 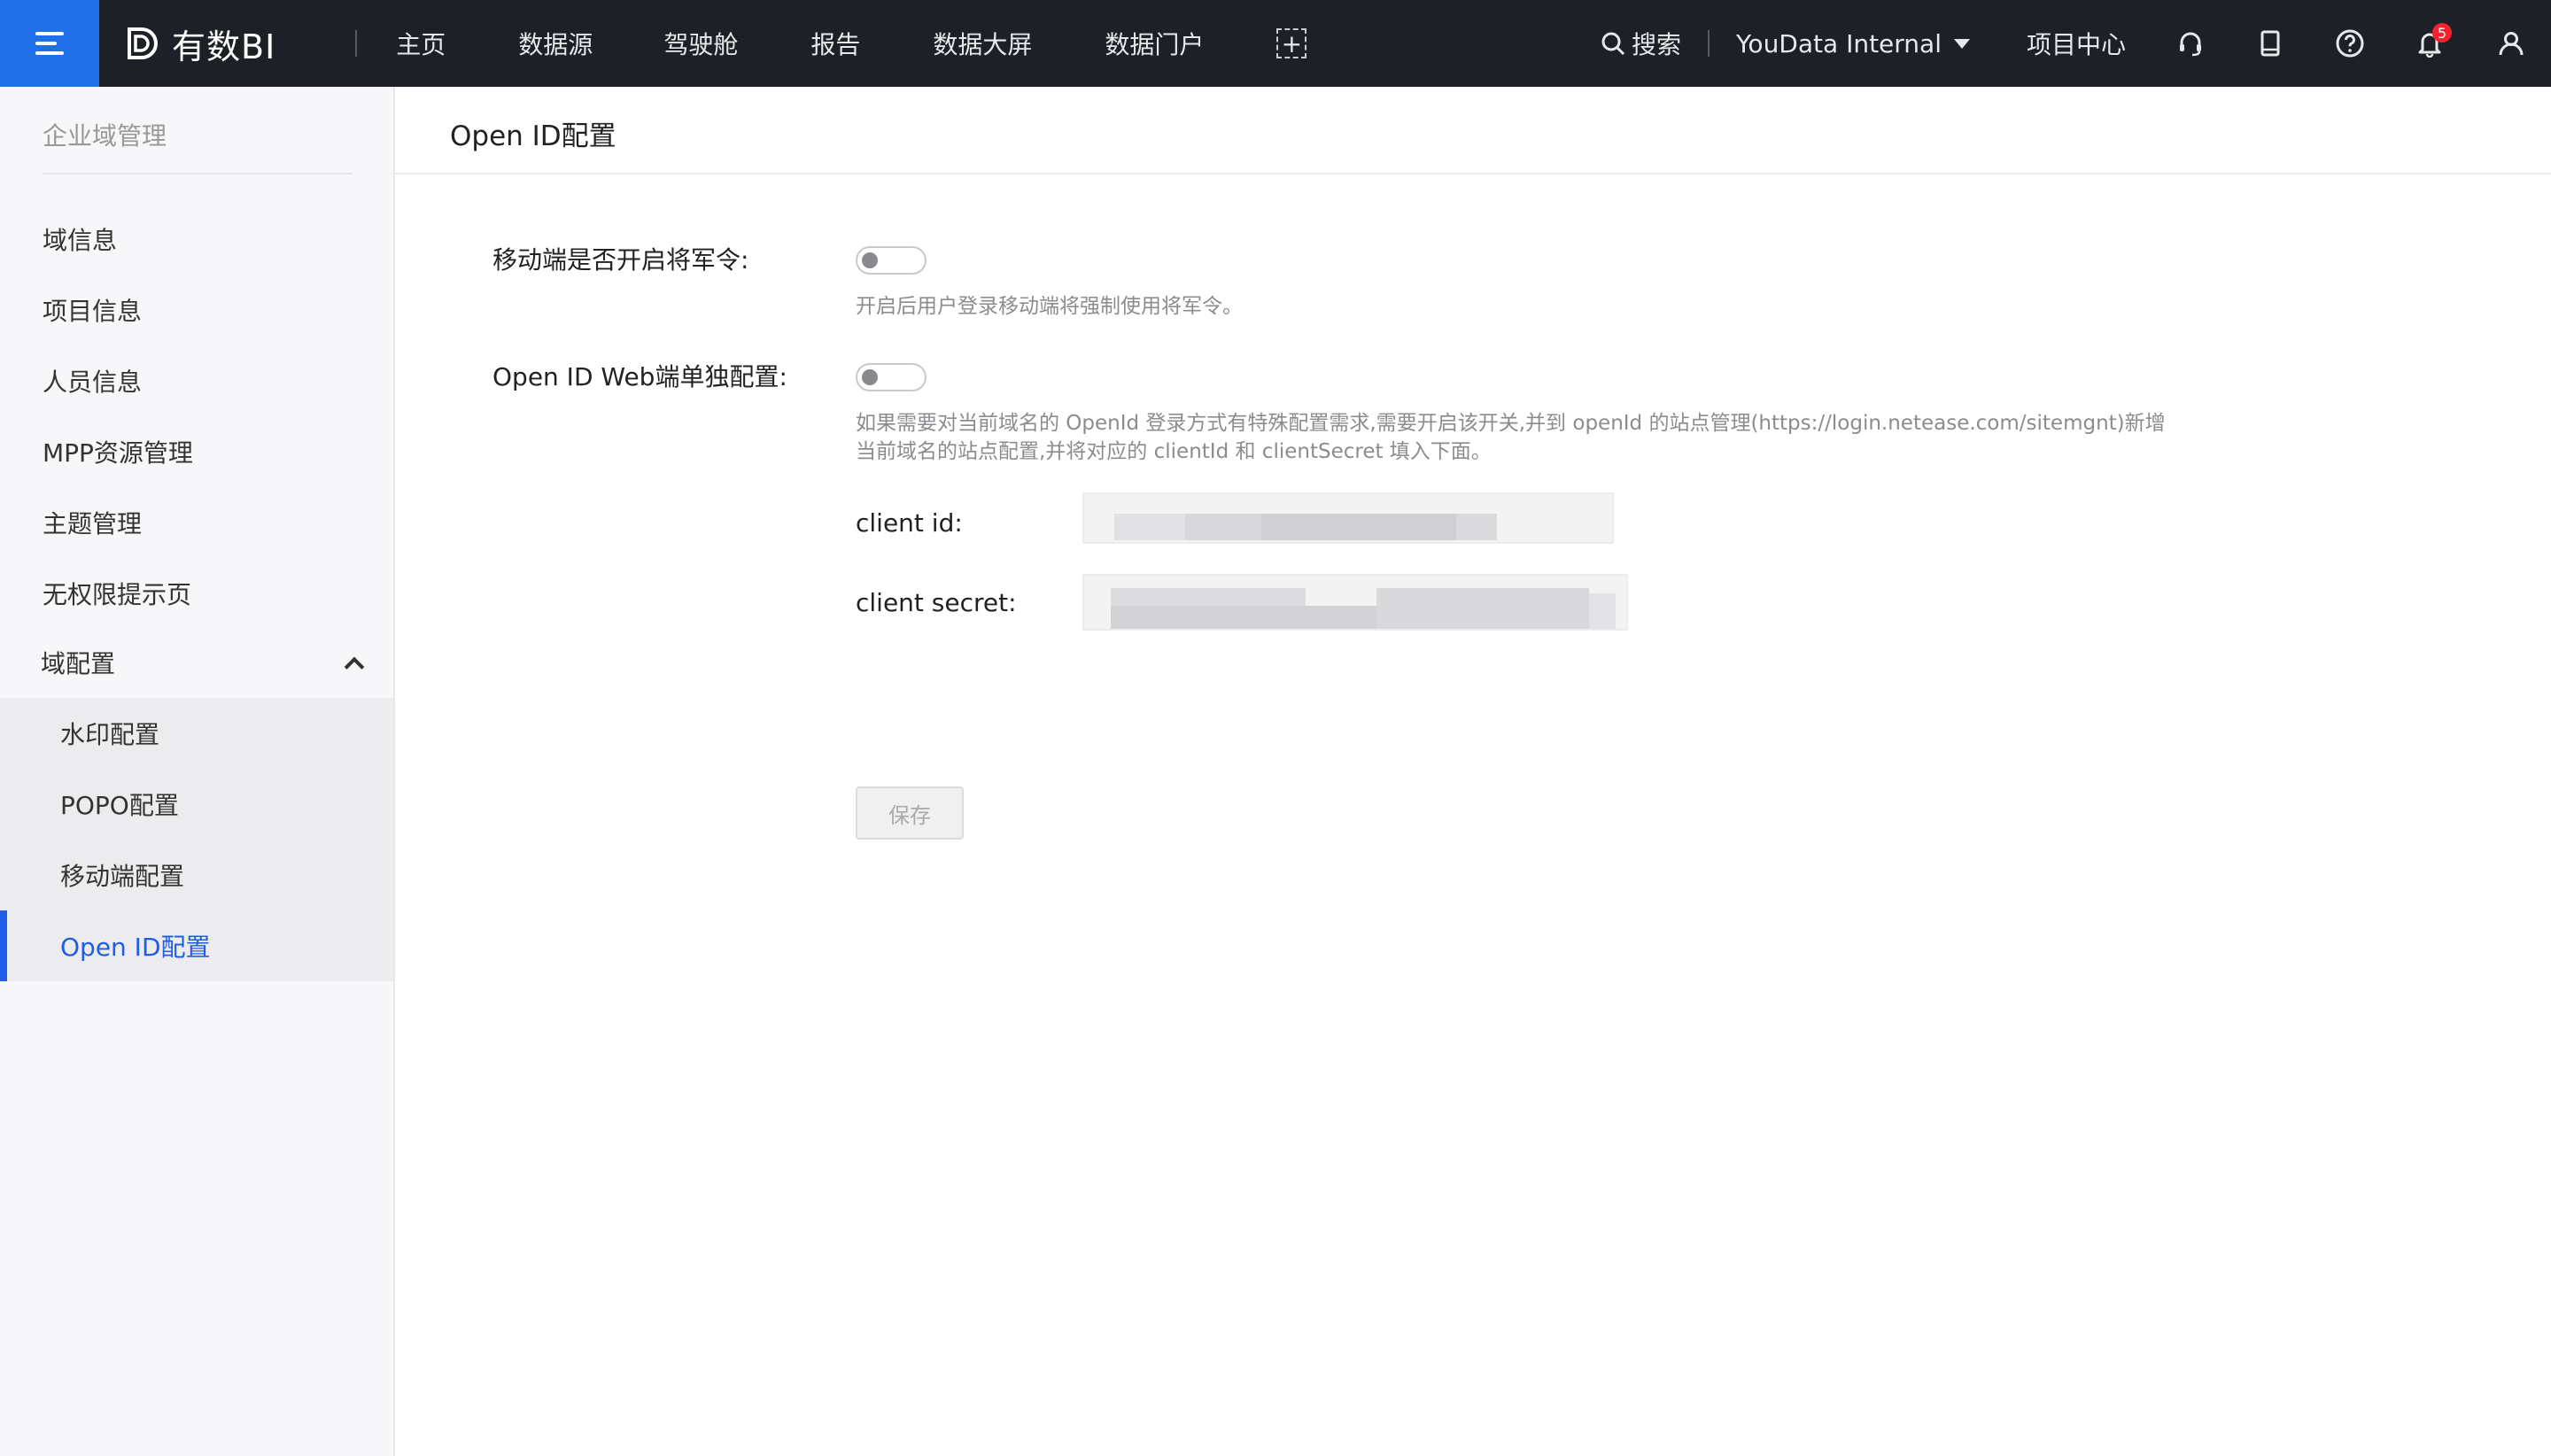 I want to click on sidebar-item-domain-info: 域信息, so click(x=80, y=239).